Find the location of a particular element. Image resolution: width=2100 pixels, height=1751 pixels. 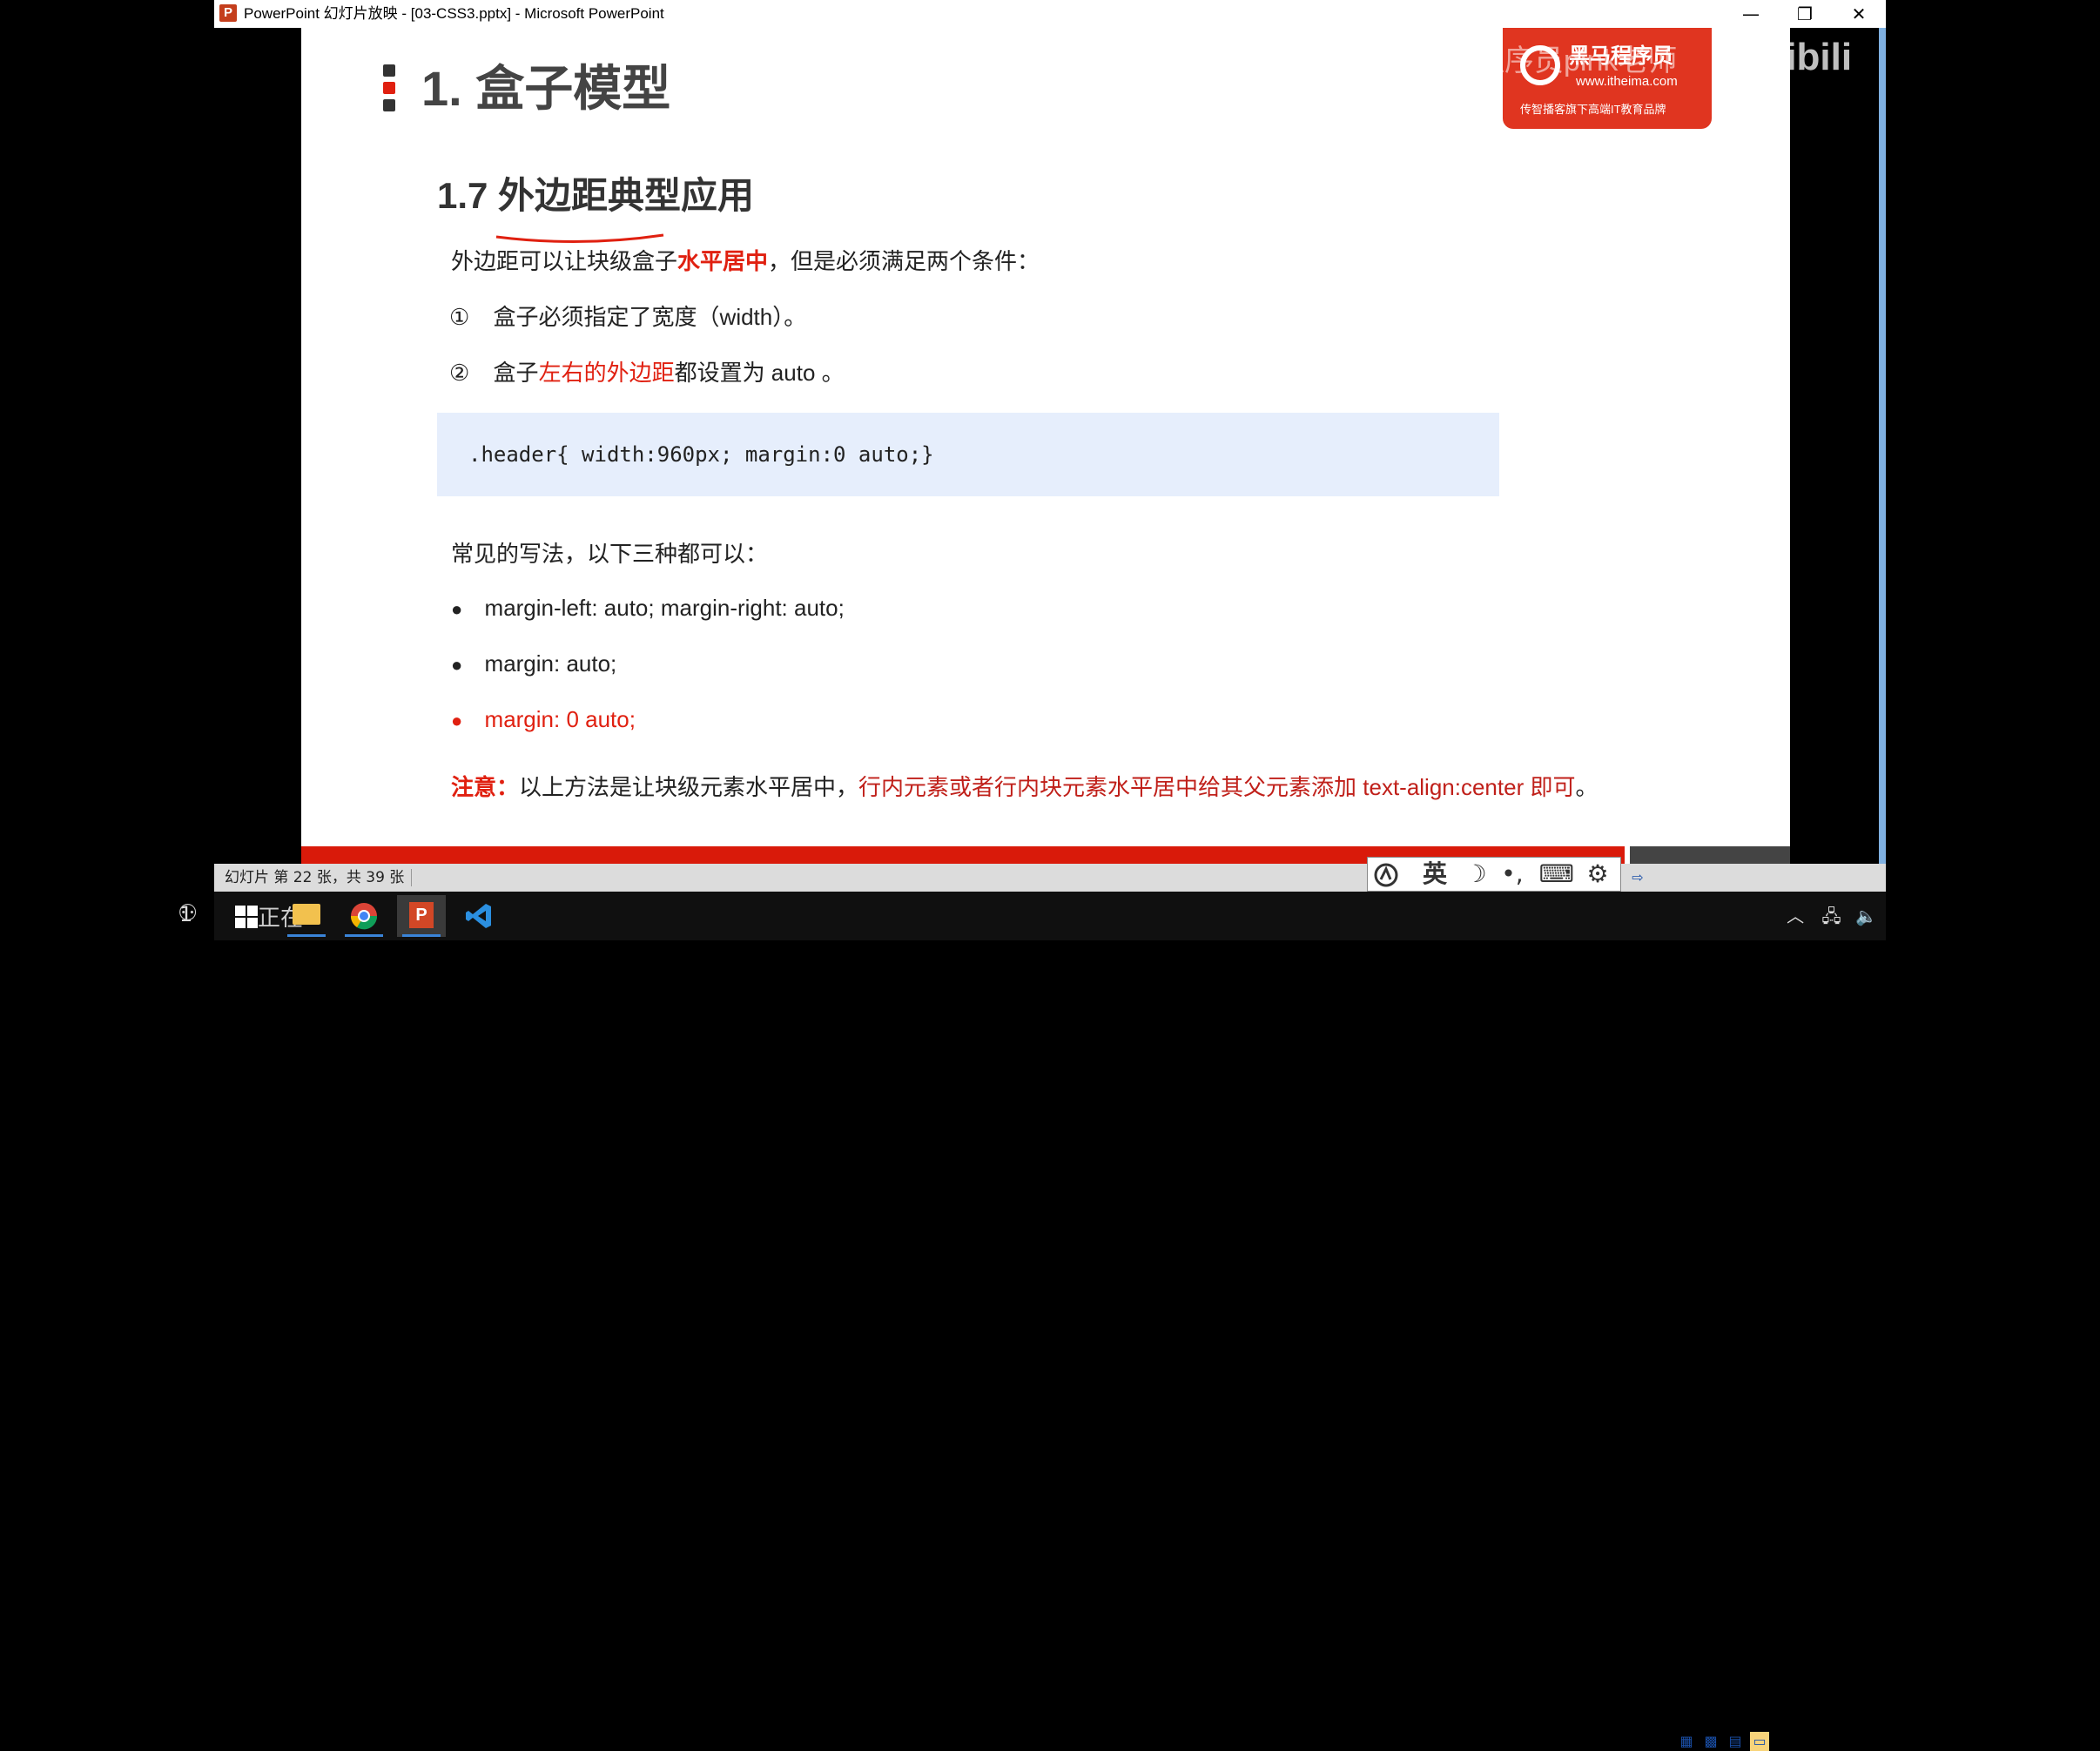

restore-button: ❐ is located at coordinates (1805, 14).